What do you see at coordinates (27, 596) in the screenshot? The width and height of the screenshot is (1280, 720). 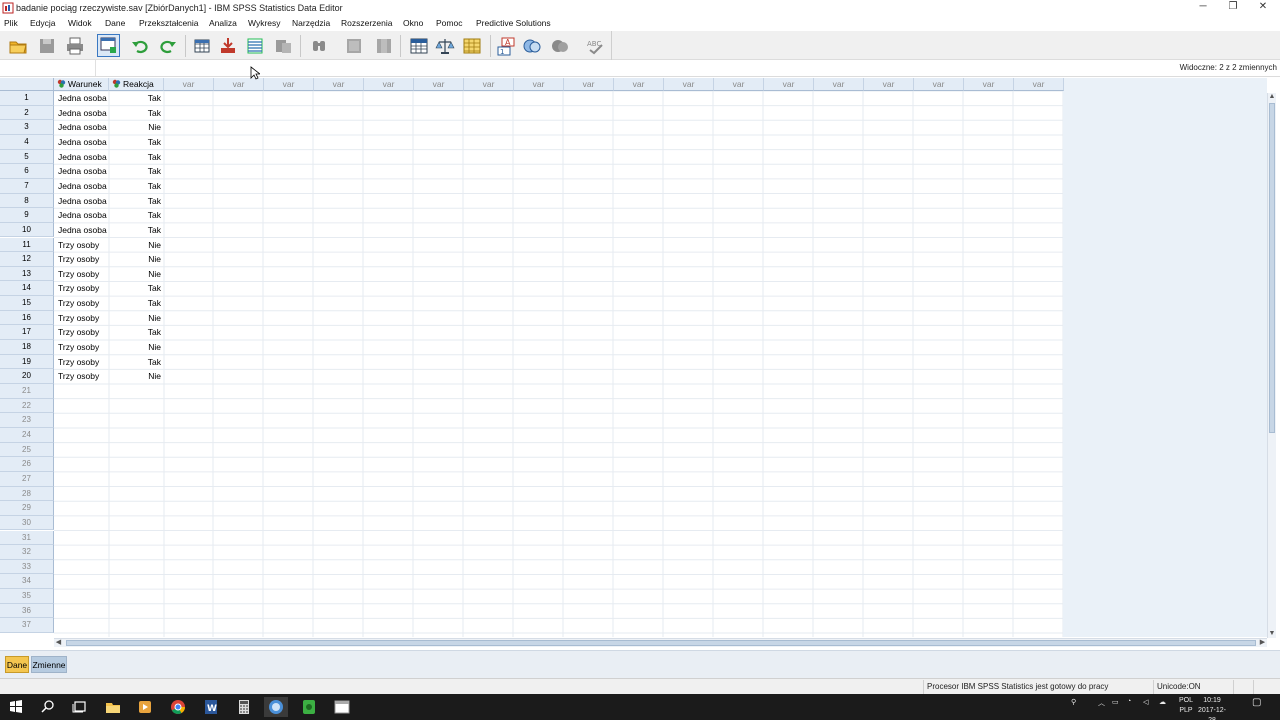 I see `row-header: 35` at bounding box center [27, 596].